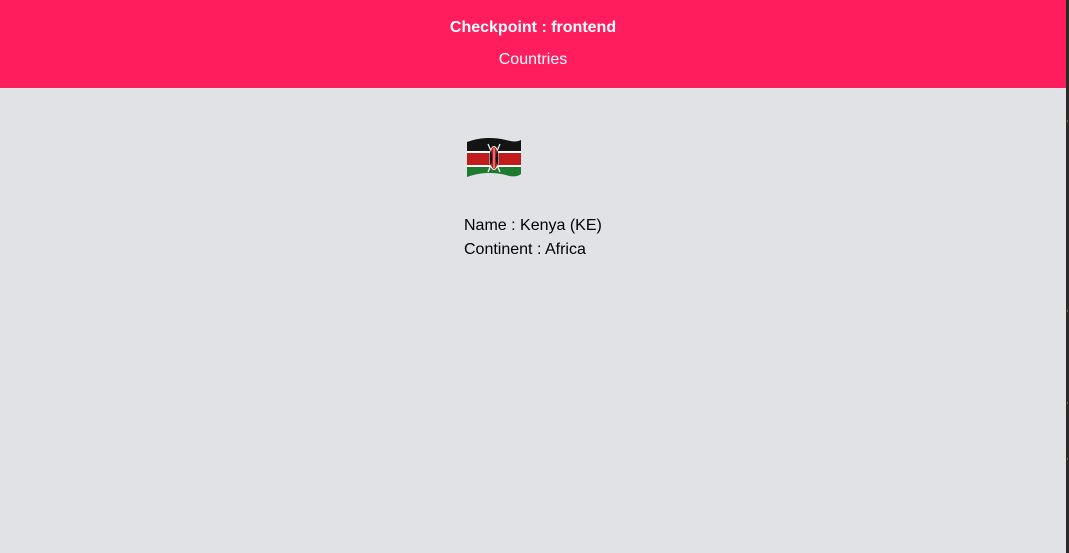  I want to click on app-title: Checkpoint : frontend, so click(533, 27).